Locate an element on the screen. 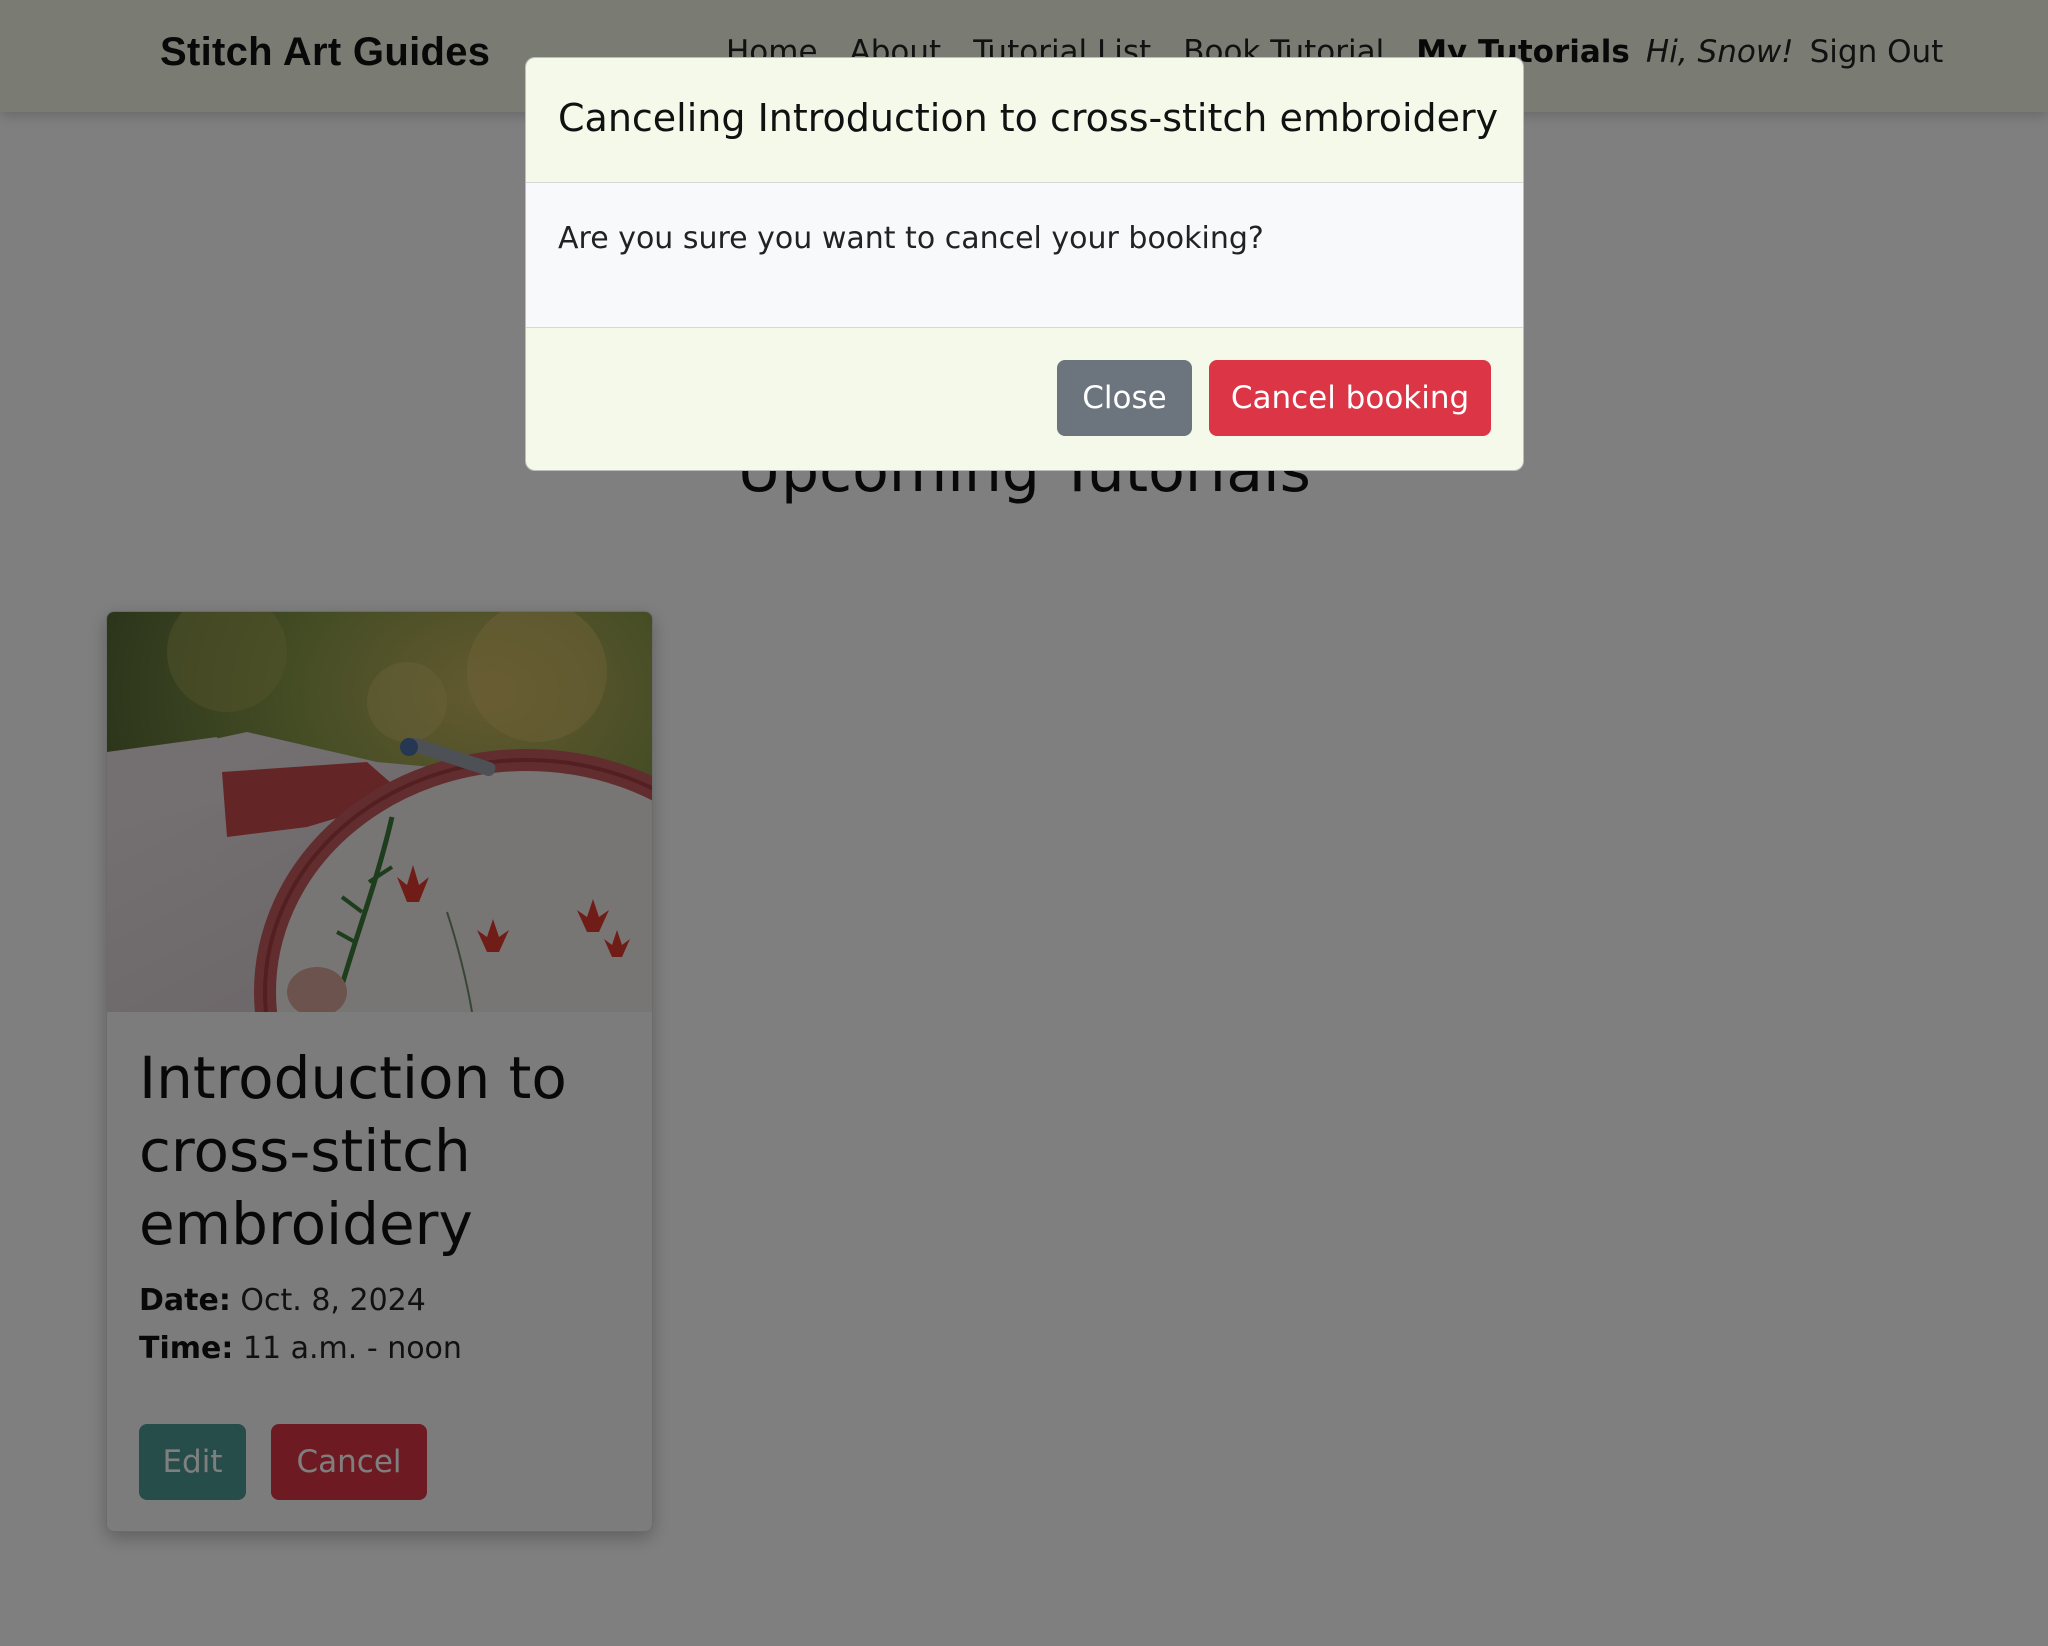 The height and width of the screenshot is (1646, 2048). close-button: Close is located at coordinates (1124, 398).